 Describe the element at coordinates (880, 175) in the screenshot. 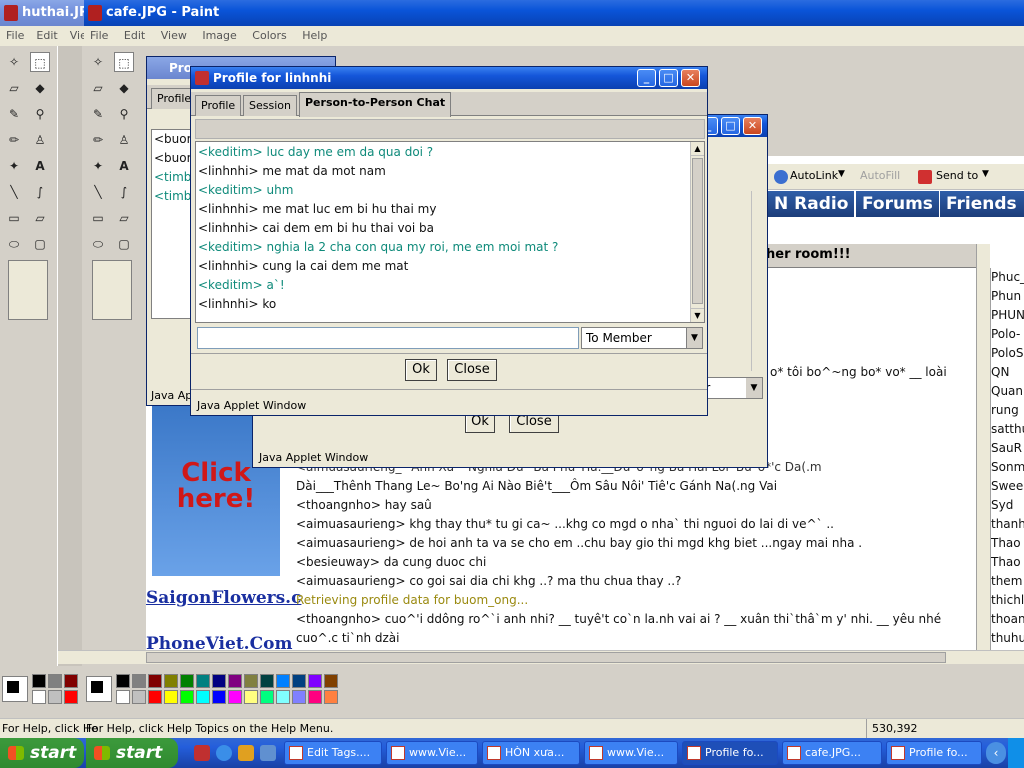

I see `autofill-button: AutoFill` at that location.